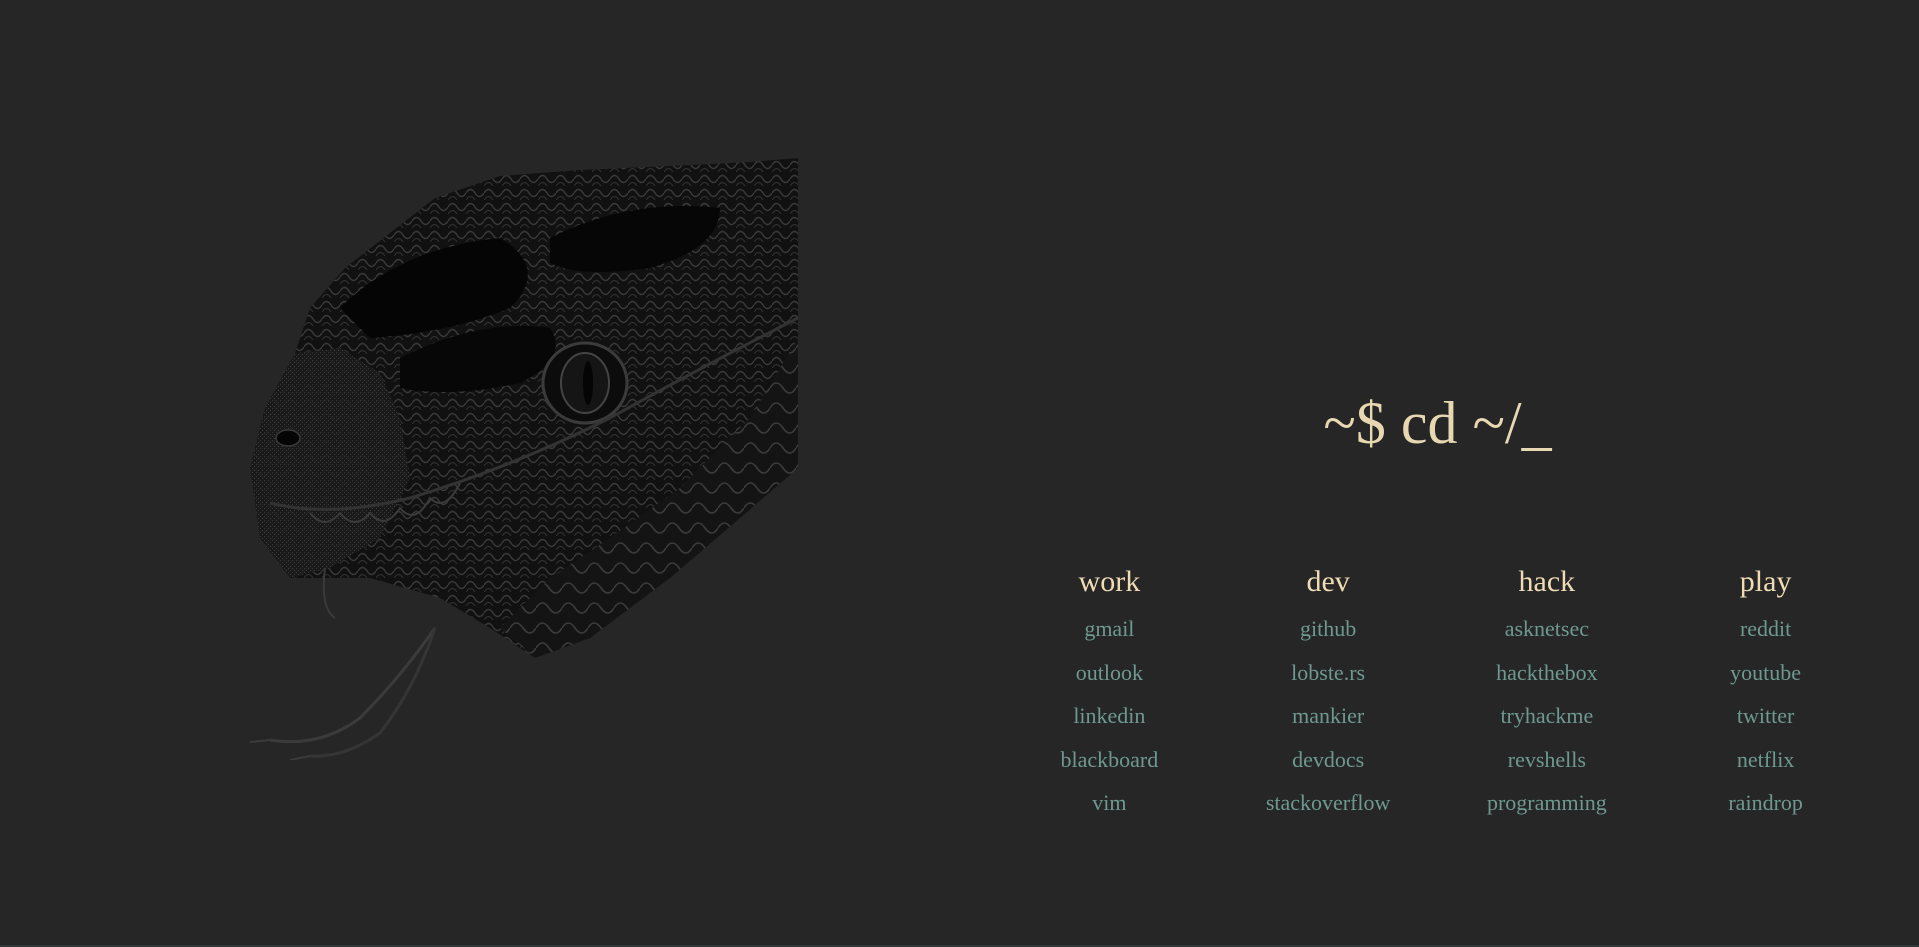 The height and width of the screenshot is (947, 1919). What do you see at coordinates (1765, 803) in the screenshot?
I see `link-raindrop: raindrop` at bounding box center [1765, 803].